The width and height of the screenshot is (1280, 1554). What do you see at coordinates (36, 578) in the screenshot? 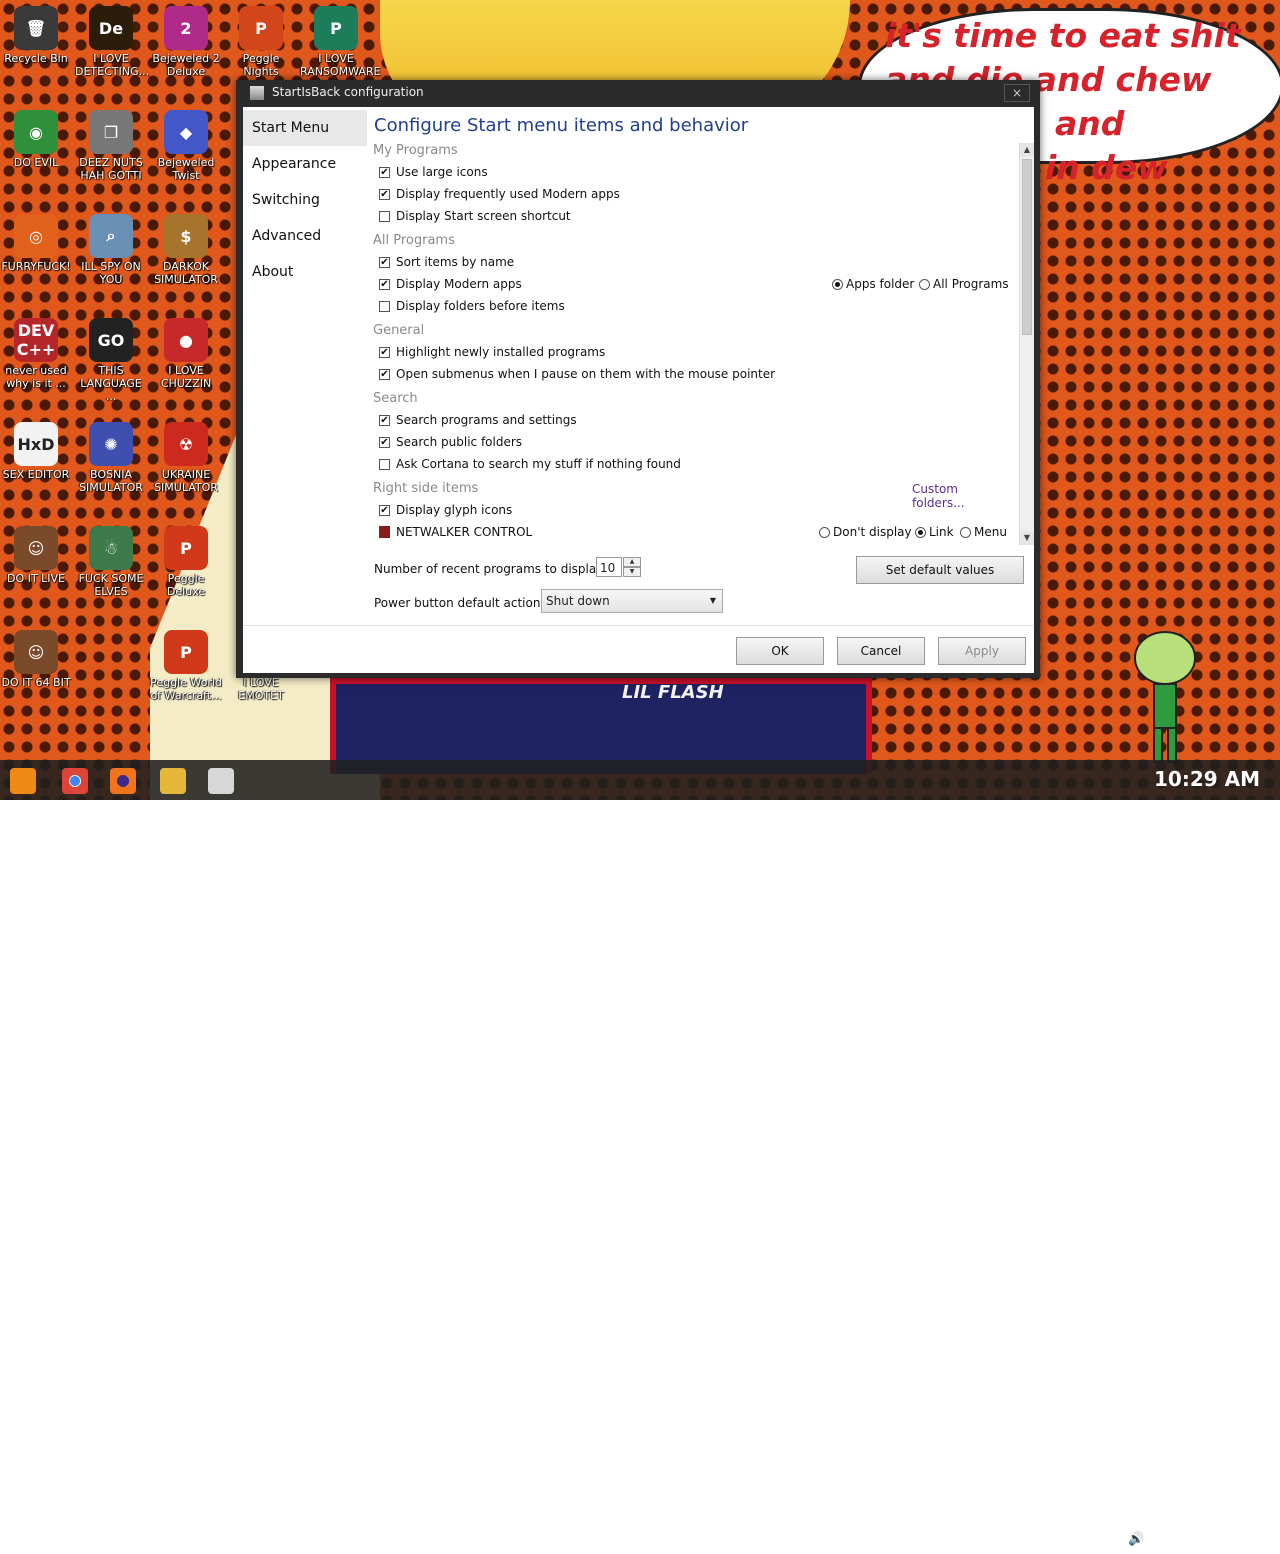
I see `desktop-icon-label: DO IT LIVE` at bounding box center [36, 578].